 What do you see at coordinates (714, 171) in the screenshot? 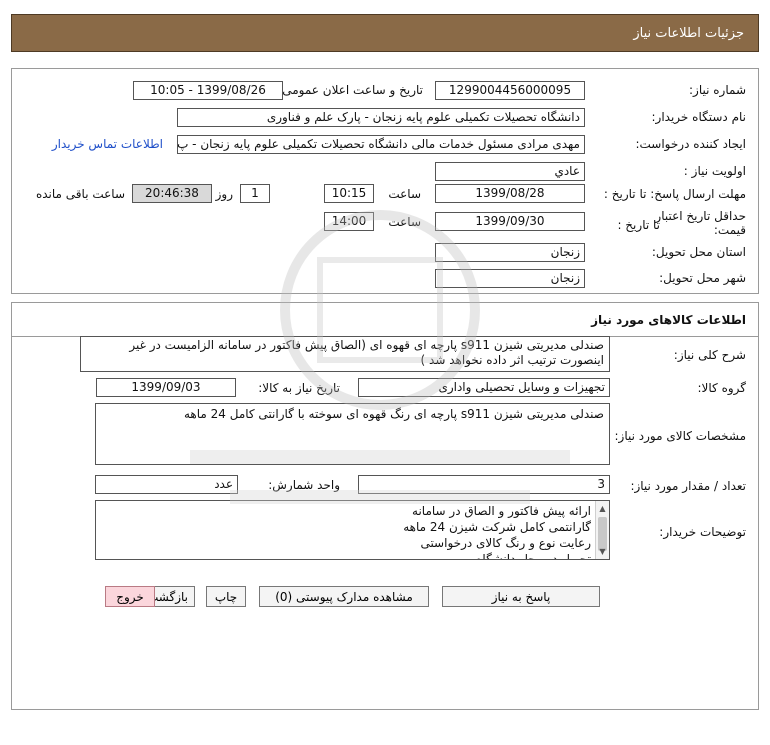
I see `priority-label: اولویت نیاز :` at bounding box center [714, 171].